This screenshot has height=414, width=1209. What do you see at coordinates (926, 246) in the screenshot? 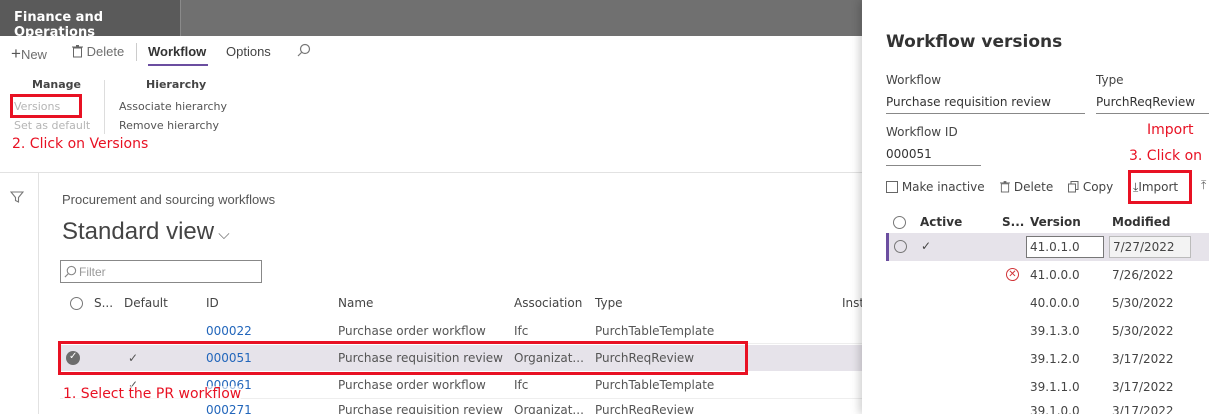
I see `version-active: ✓` at bounding box center [926, 246].